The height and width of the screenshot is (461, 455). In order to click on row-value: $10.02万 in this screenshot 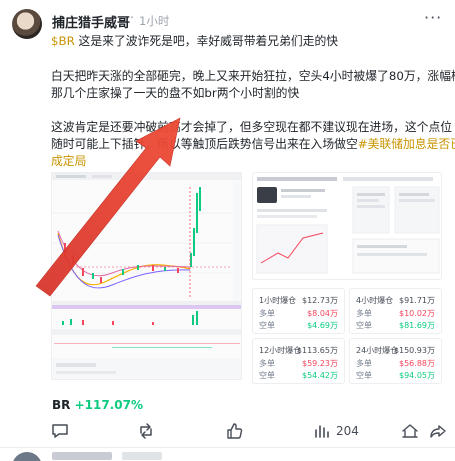, I will do `click(417, 313)`.